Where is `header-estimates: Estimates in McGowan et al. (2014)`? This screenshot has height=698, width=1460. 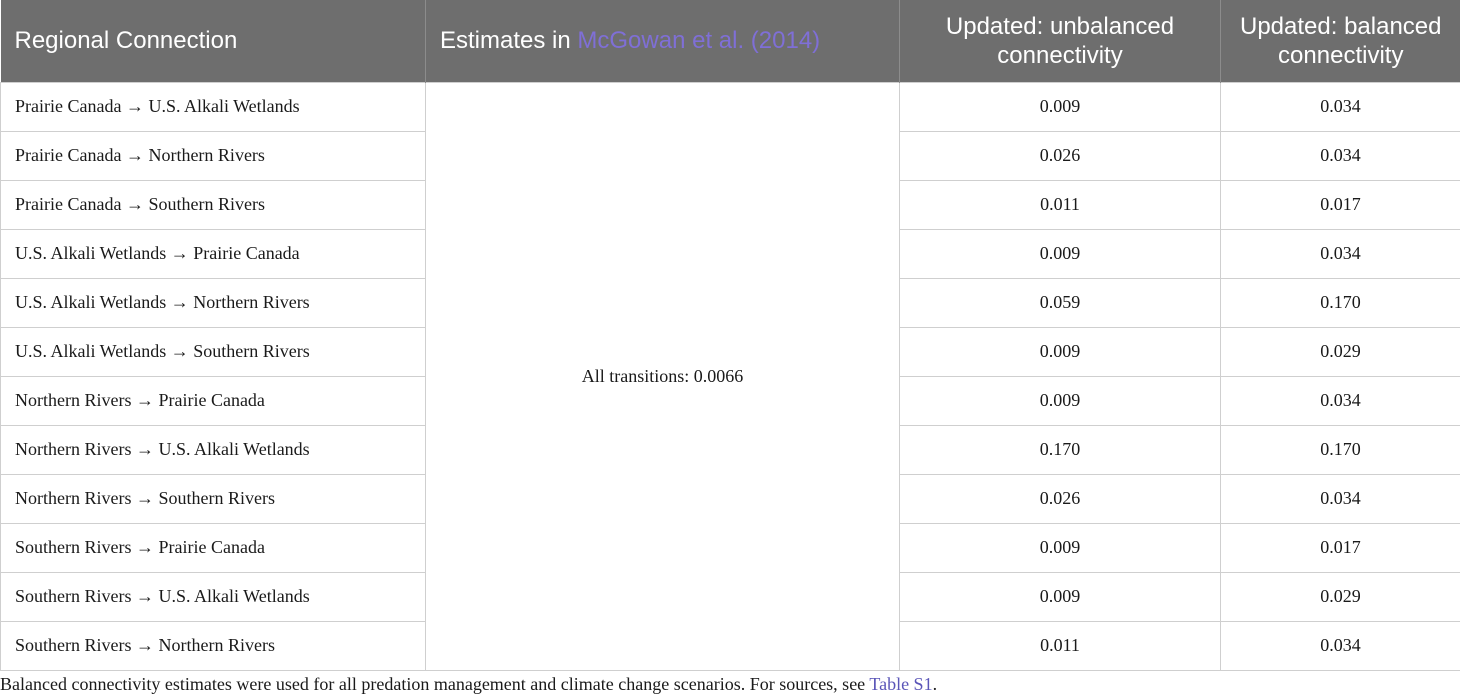
header-estimates: Estimates in McGowan et al. (2014) is located at coordinates (662, 41).